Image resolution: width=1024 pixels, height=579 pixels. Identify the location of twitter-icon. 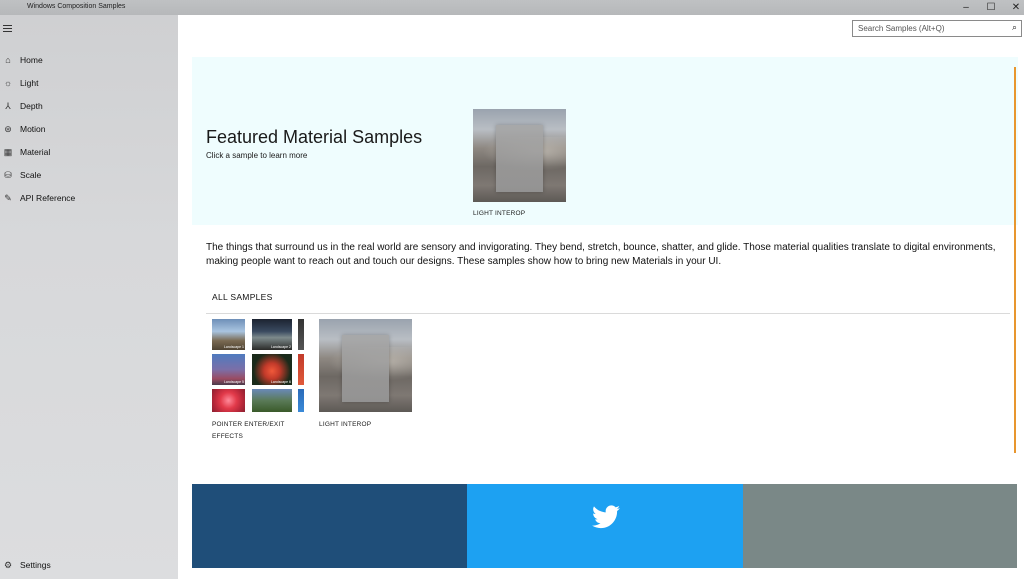
(606, 517).